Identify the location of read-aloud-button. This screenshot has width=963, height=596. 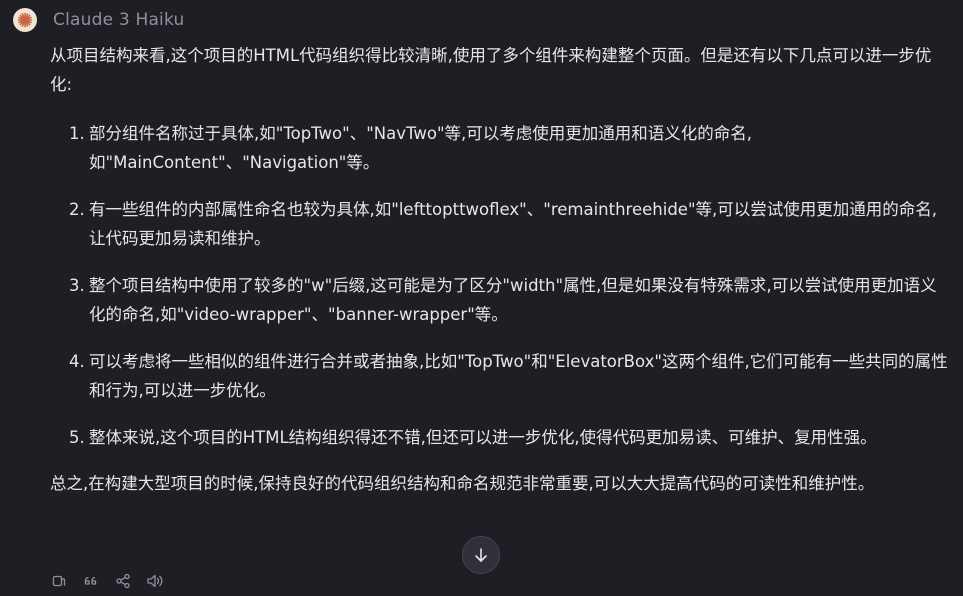
(155, 581).